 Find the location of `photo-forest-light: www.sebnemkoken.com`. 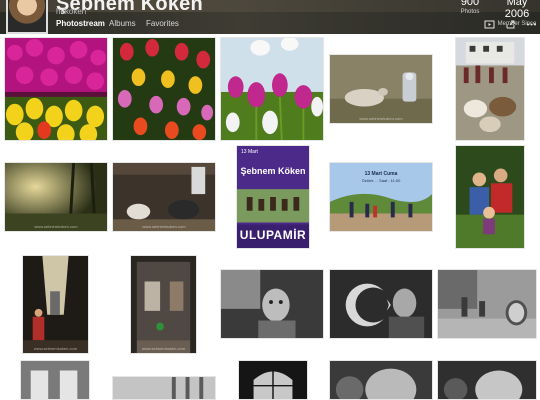

photo-forest-light: www.sebnemkoken.com is located at coordinates (56, 197).